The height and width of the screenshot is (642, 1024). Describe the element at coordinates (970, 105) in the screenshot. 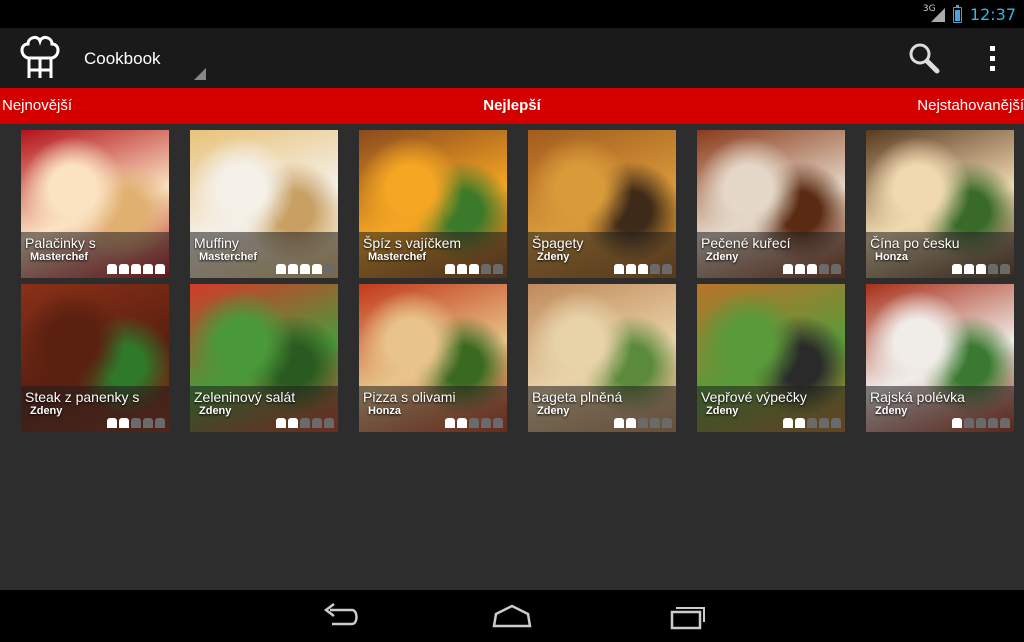

I see `tab-nejstahovanejsi: Nejstahovanější` at that location.